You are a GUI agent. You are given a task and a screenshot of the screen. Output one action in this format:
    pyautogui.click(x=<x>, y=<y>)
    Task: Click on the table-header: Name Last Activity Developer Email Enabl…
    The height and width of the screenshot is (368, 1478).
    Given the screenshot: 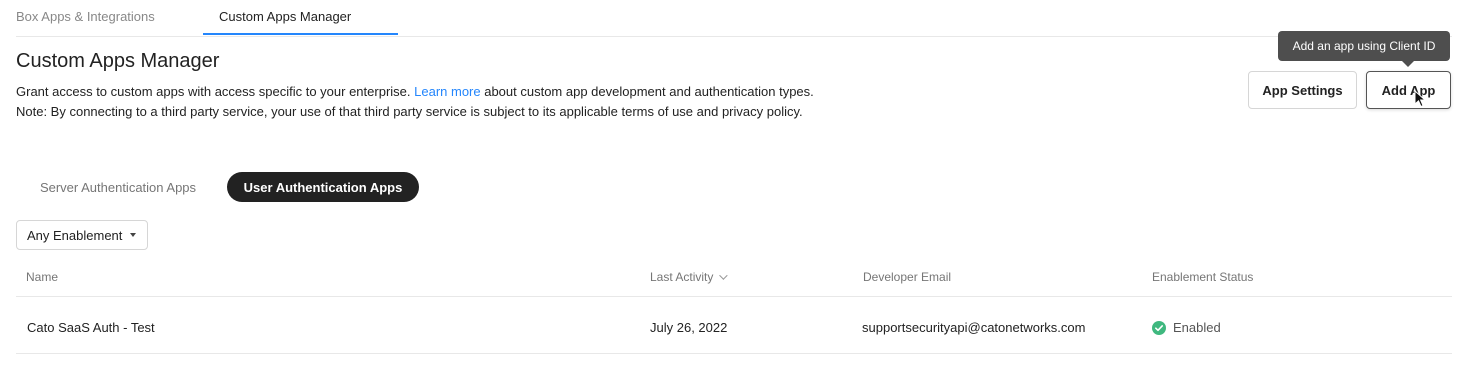 What is the action you would take?
    pyautogui.click(x=734, y=278)
    